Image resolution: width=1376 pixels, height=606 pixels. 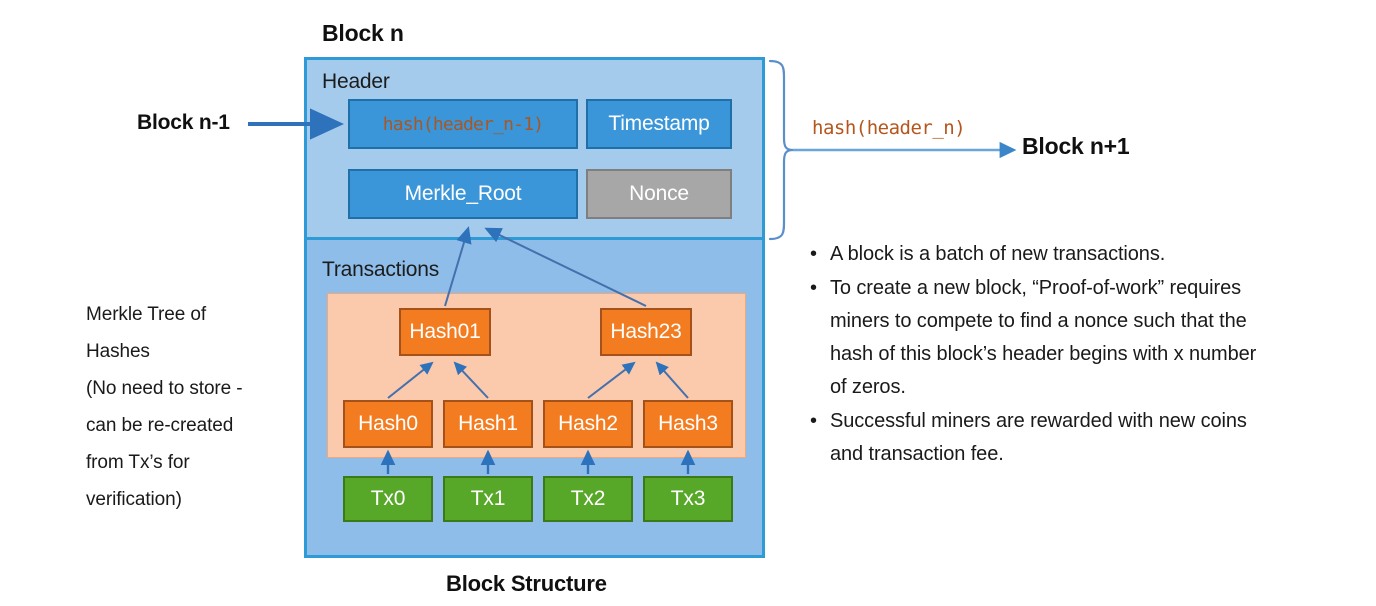 I want to click on field-prev-hash: hash(header_n-1), so click(x=463, y=124).